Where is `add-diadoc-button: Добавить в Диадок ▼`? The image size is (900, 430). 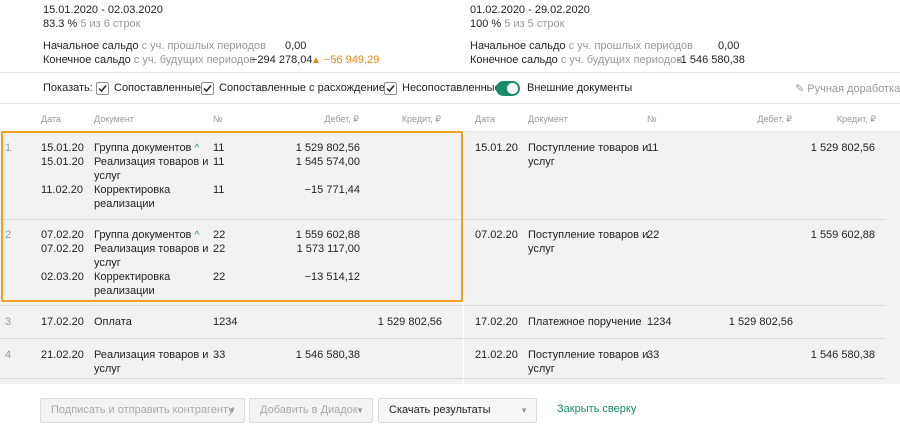 add-diadoc-button: Добавить в Диадок ▼ is located at coordinates (311, 410).